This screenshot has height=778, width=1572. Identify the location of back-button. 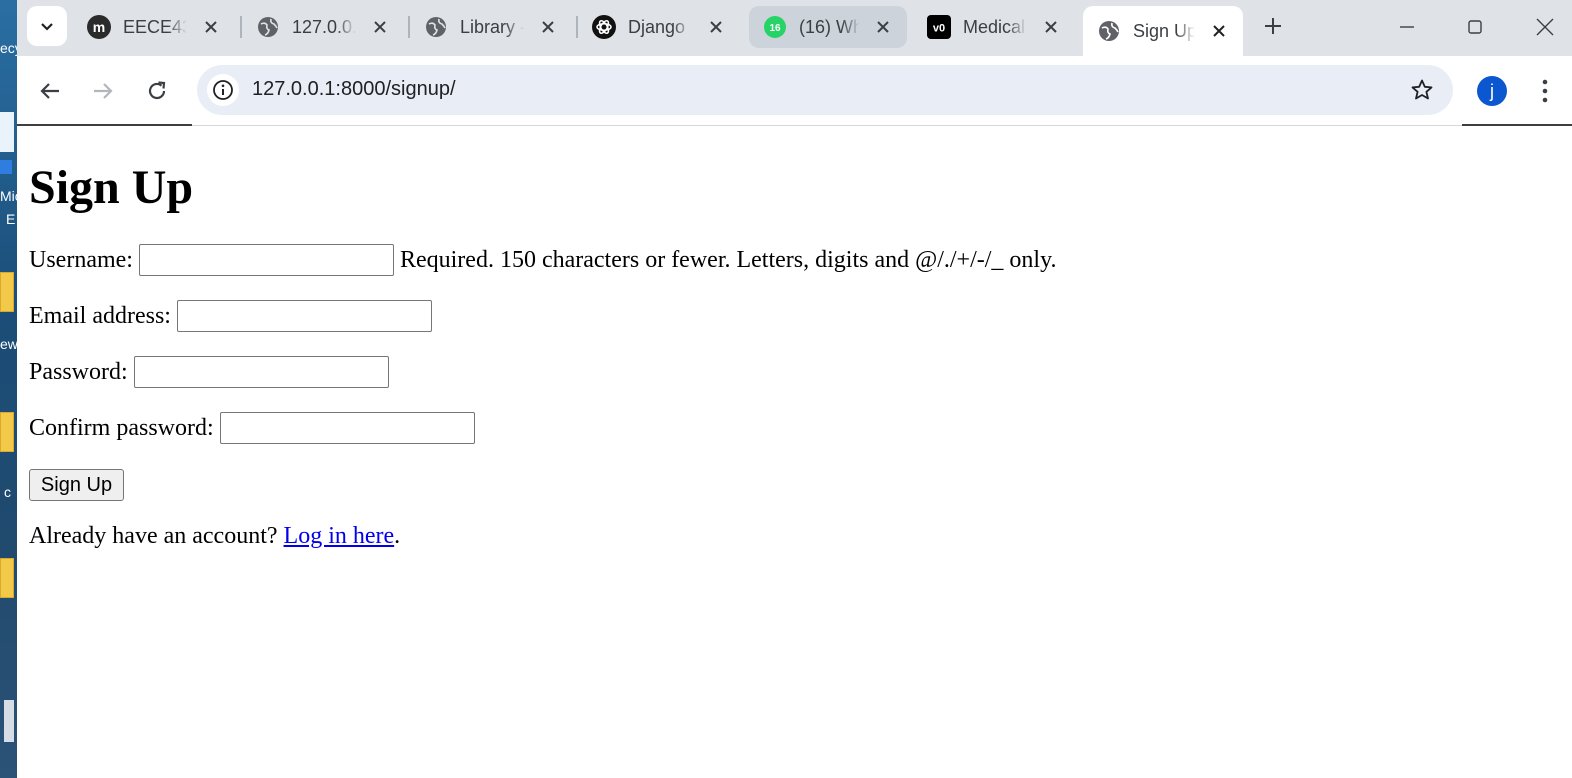
(50, 91).